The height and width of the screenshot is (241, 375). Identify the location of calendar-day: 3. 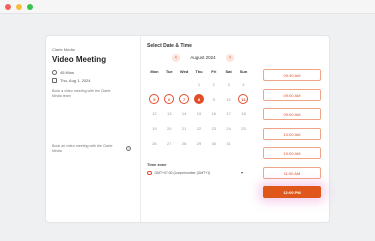
(228, 84).